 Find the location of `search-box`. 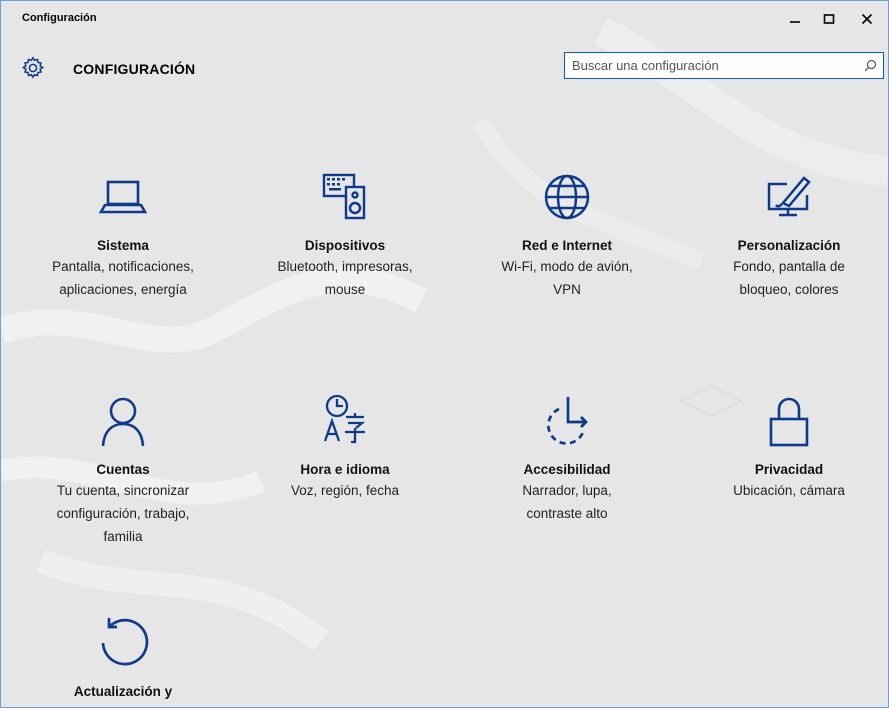

search-box is located at coordinates (724, 65).